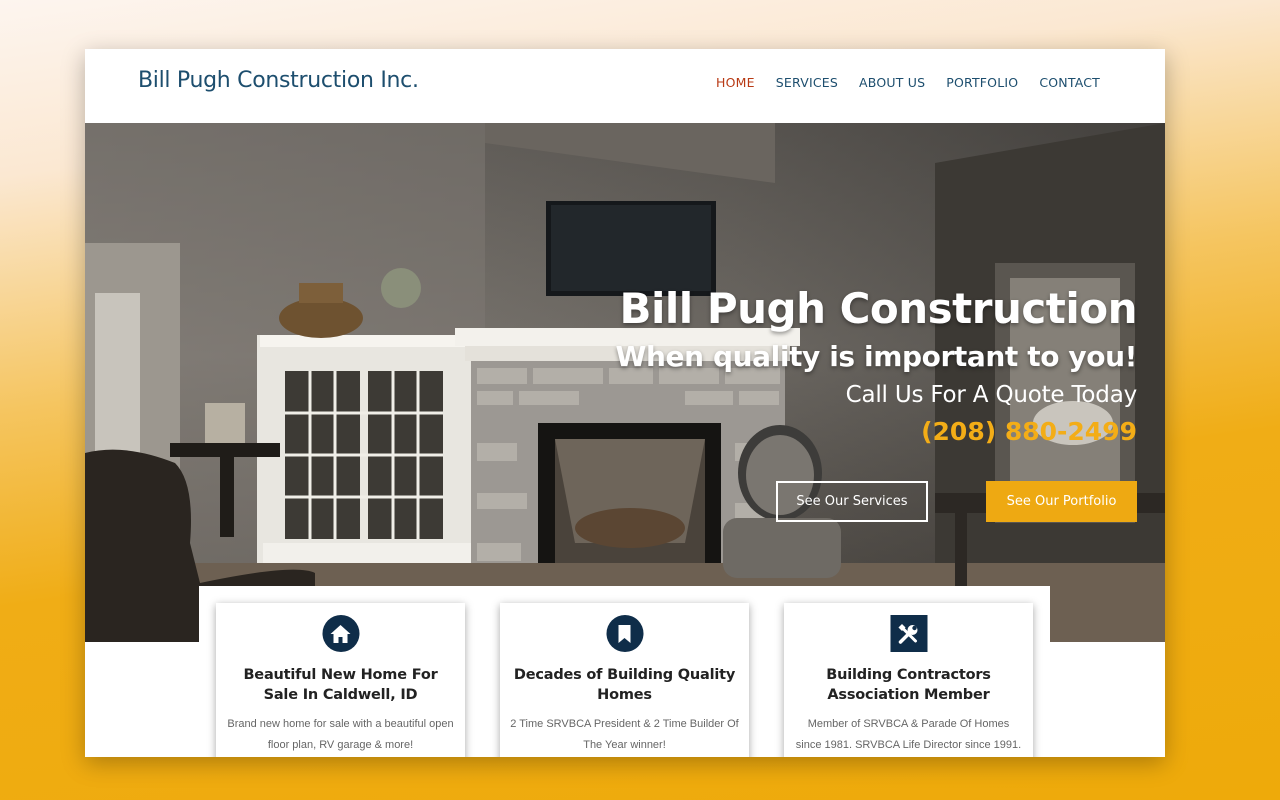  I want to click on nav-portfolio: PORTFOLIO, so click(982, 82).